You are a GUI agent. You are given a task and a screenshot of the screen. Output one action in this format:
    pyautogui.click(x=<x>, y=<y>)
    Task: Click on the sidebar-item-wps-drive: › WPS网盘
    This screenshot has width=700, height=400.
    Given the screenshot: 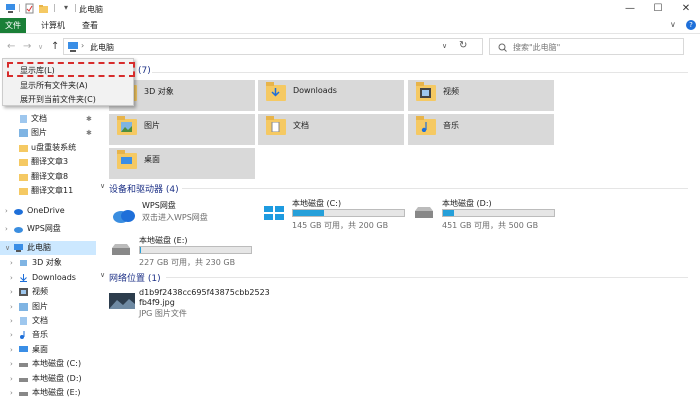 What is the action you would take?
    pyautogui.click(x=48, y=229)
    